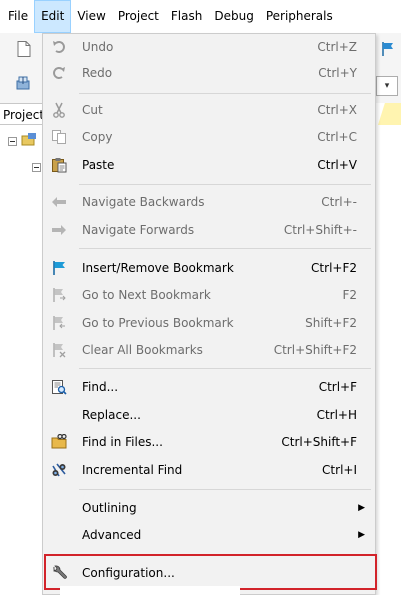 This screenshot has height=595, width=401. Describe the element at coordinates (142, 350) in the screenshot. I see `menu-item-label: Clear All Bookmarks` at that location.